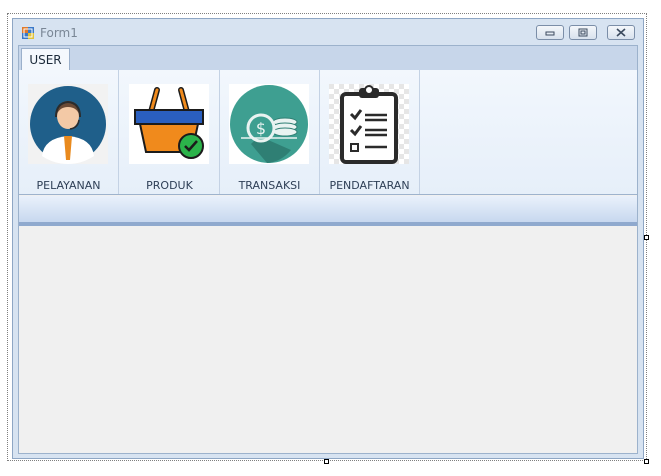 This screenshot has height=476, width=661. I want to click on title-bar: Form1, so click(328, 32).